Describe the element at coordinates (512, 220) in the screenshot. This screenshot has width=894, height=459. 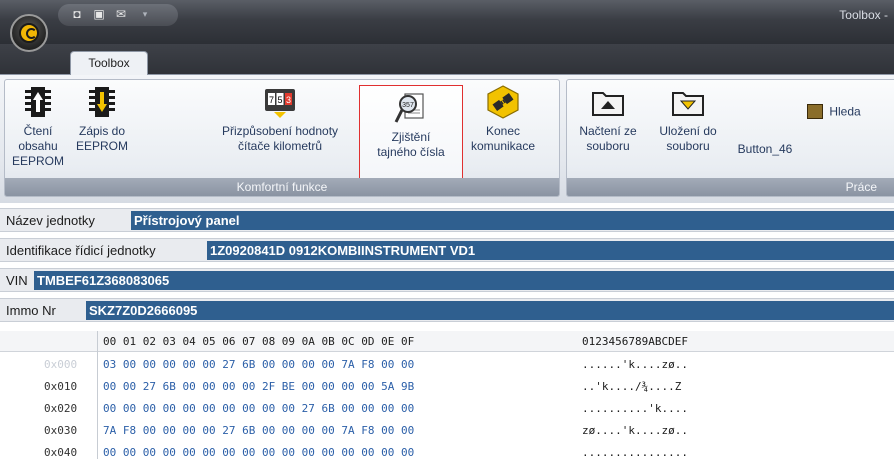
I see `unit-name-value: Přístrojový panel` at that location.